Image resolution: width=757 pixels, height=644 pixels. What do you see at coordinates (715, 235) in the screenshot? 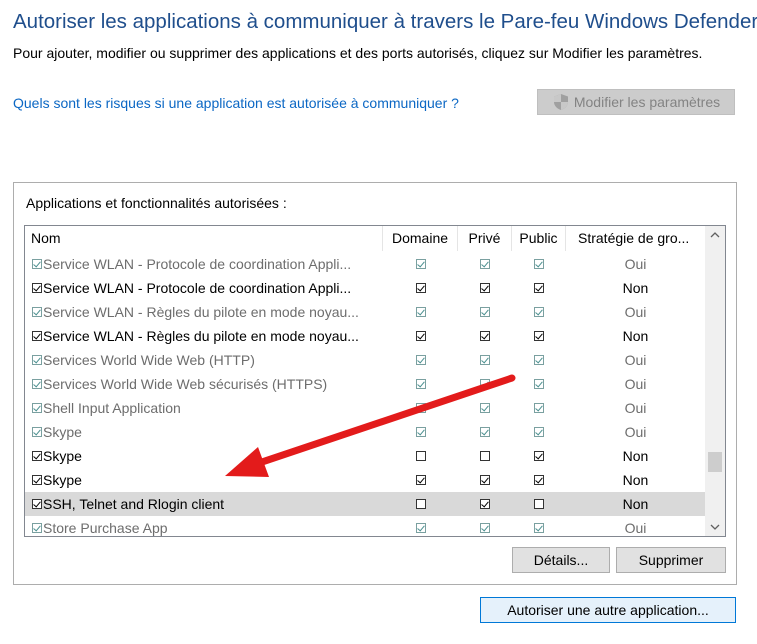
I see `chevron-up-icon` at bounding box center [715, 235].